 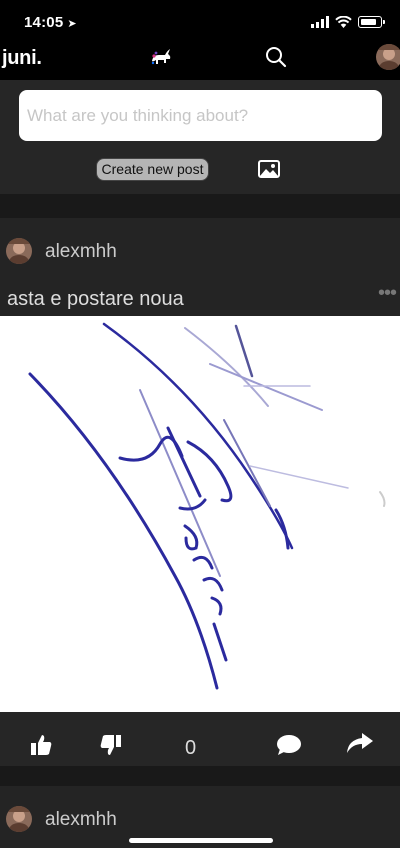 I want to click on battery-icon, so click(x=371, y=22).